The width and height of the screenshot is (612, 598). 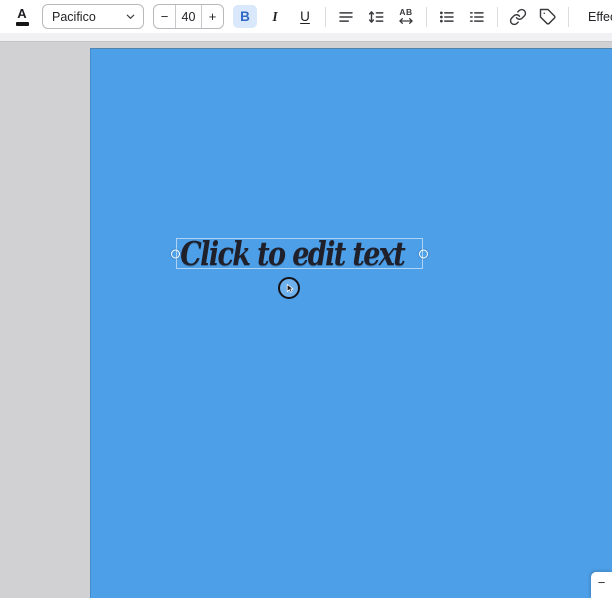 I want to click on link-icon, so click(x=518, y=16).